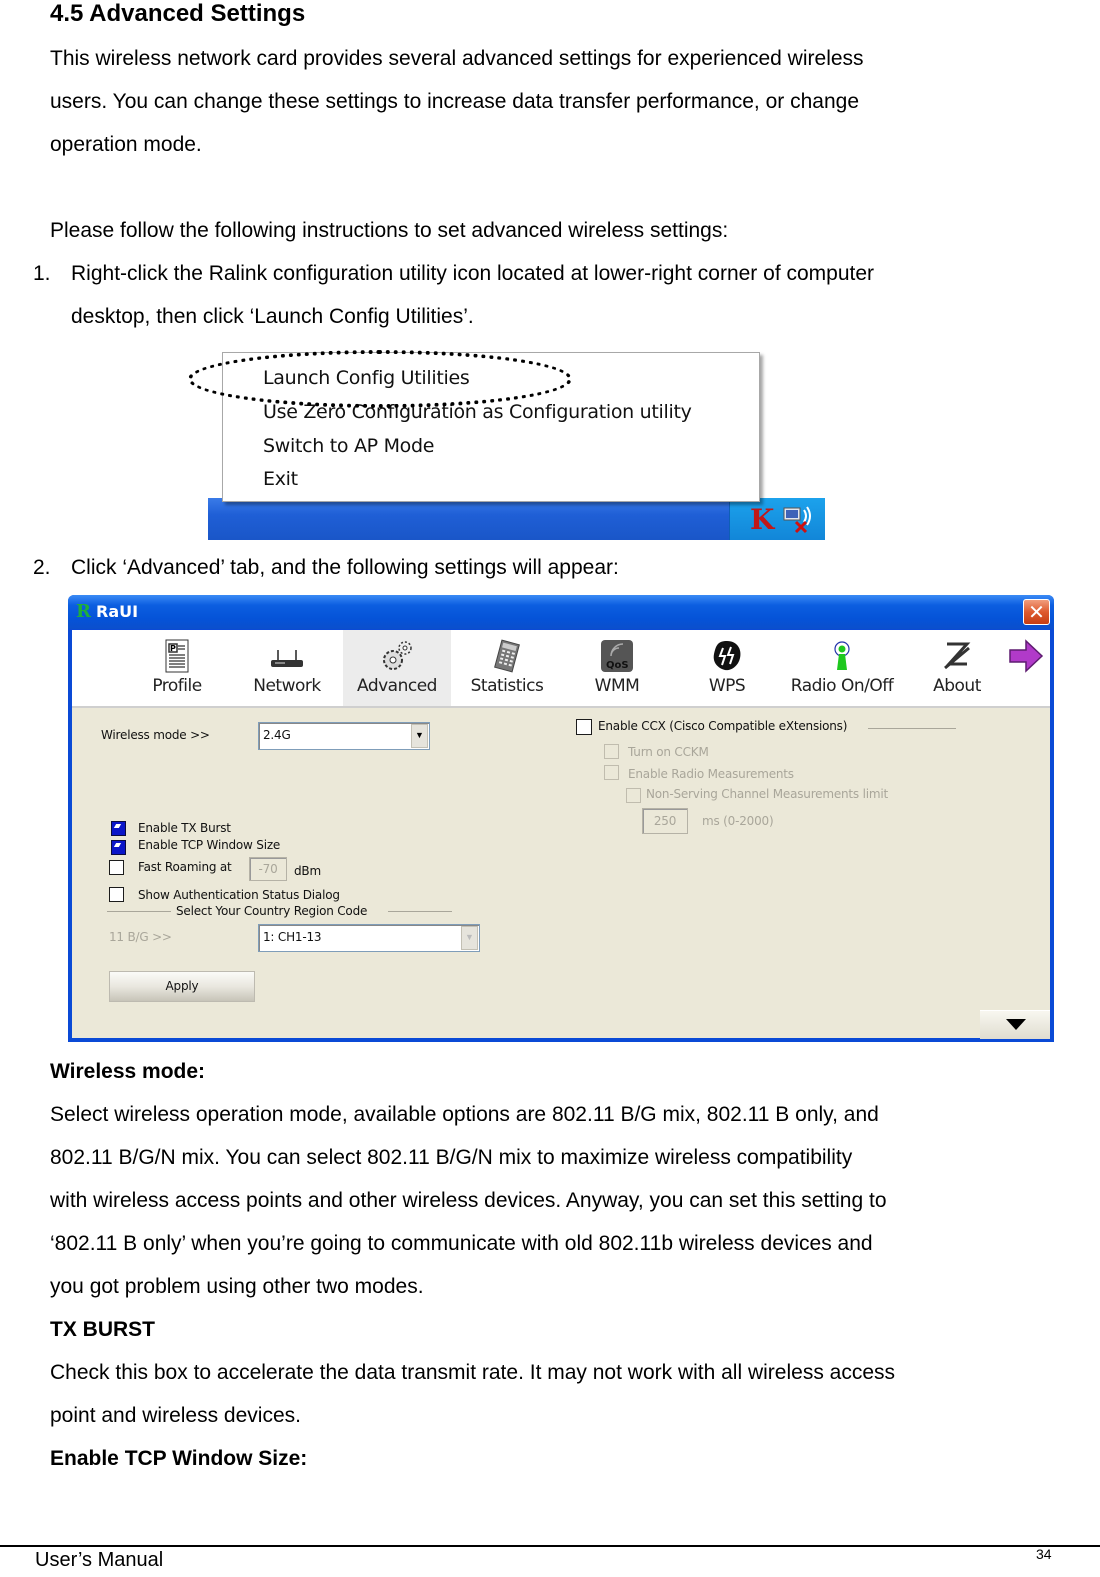 Image resolution: width=1100 pixels, height=1577 pixels. I want to click on calculator-icon, so click(507, 656).